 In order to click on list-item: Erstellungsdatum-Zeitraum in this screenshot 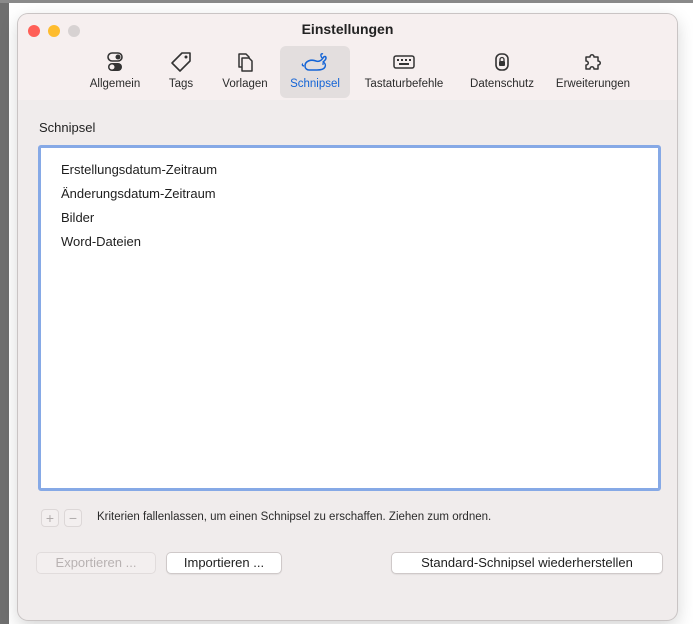, I will do `click(139, 169)`.